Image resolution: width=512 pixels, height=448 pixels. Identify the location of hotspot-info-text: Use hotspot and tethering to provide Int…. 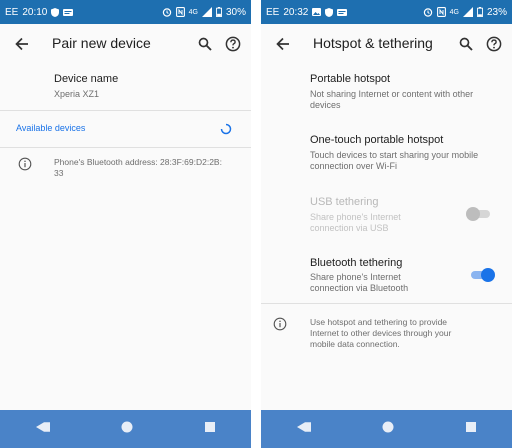
(380, 333).